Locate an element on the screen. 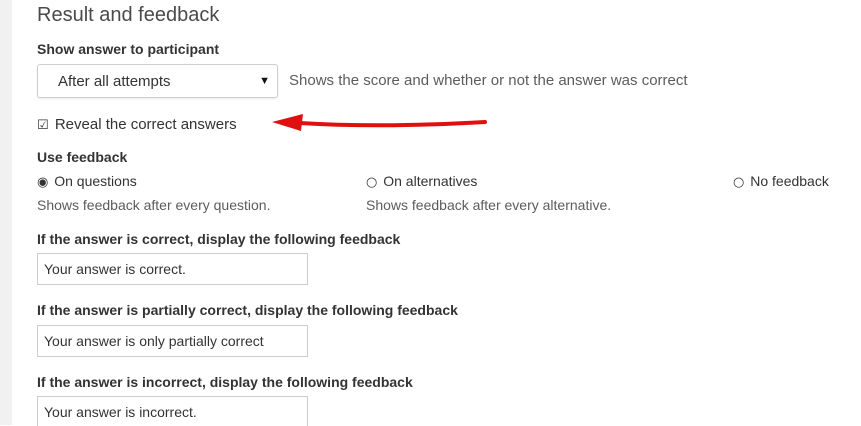 The width and height of the screenshot is (861, 426). correct-feedback-input: Your answer is correct. is located at coordinates (172, 269).